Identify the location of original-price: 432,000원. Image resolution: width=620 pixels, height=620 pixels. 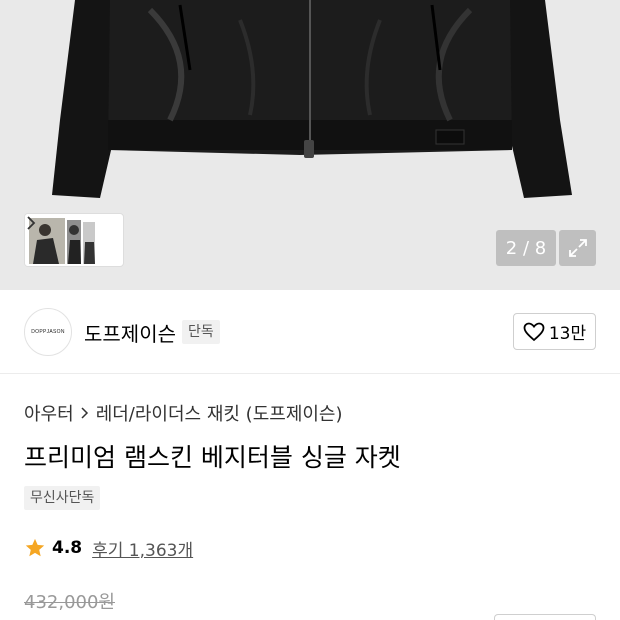
(69, 602).